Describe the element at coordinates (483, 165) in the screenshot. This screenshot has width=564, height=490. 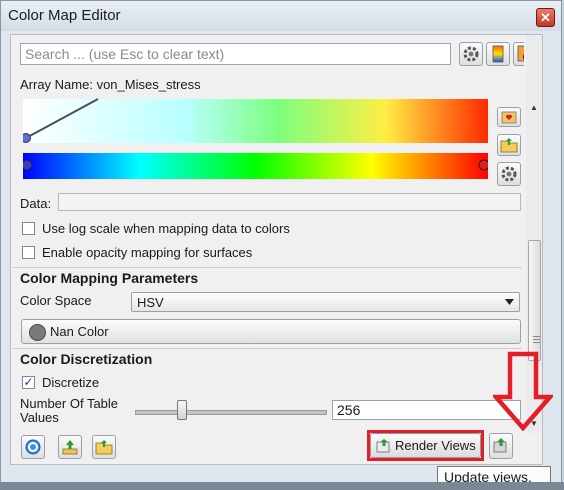
I see `color-control-point-end` at that location.